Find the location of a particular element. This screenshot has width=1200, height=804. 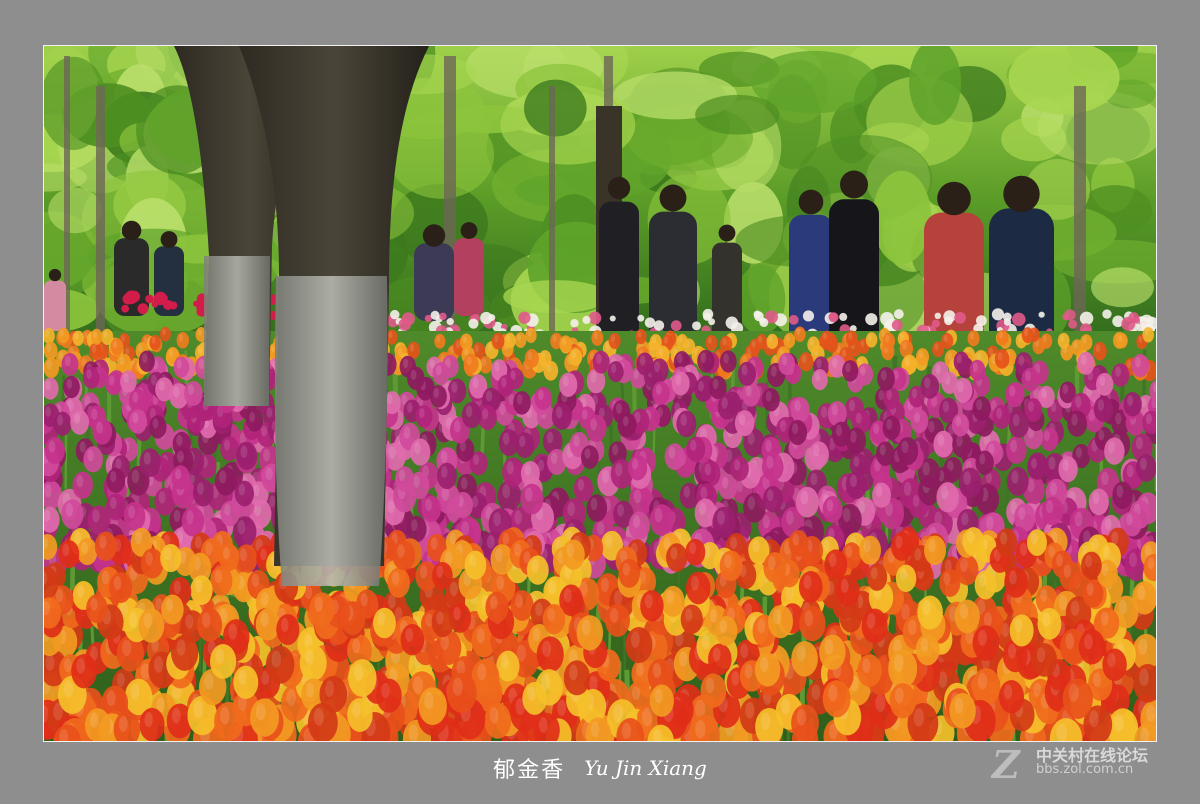

site-watermark: Z 中关村在线论坛 bbs.zol.com.cn is located at coordinates (1092, 763).